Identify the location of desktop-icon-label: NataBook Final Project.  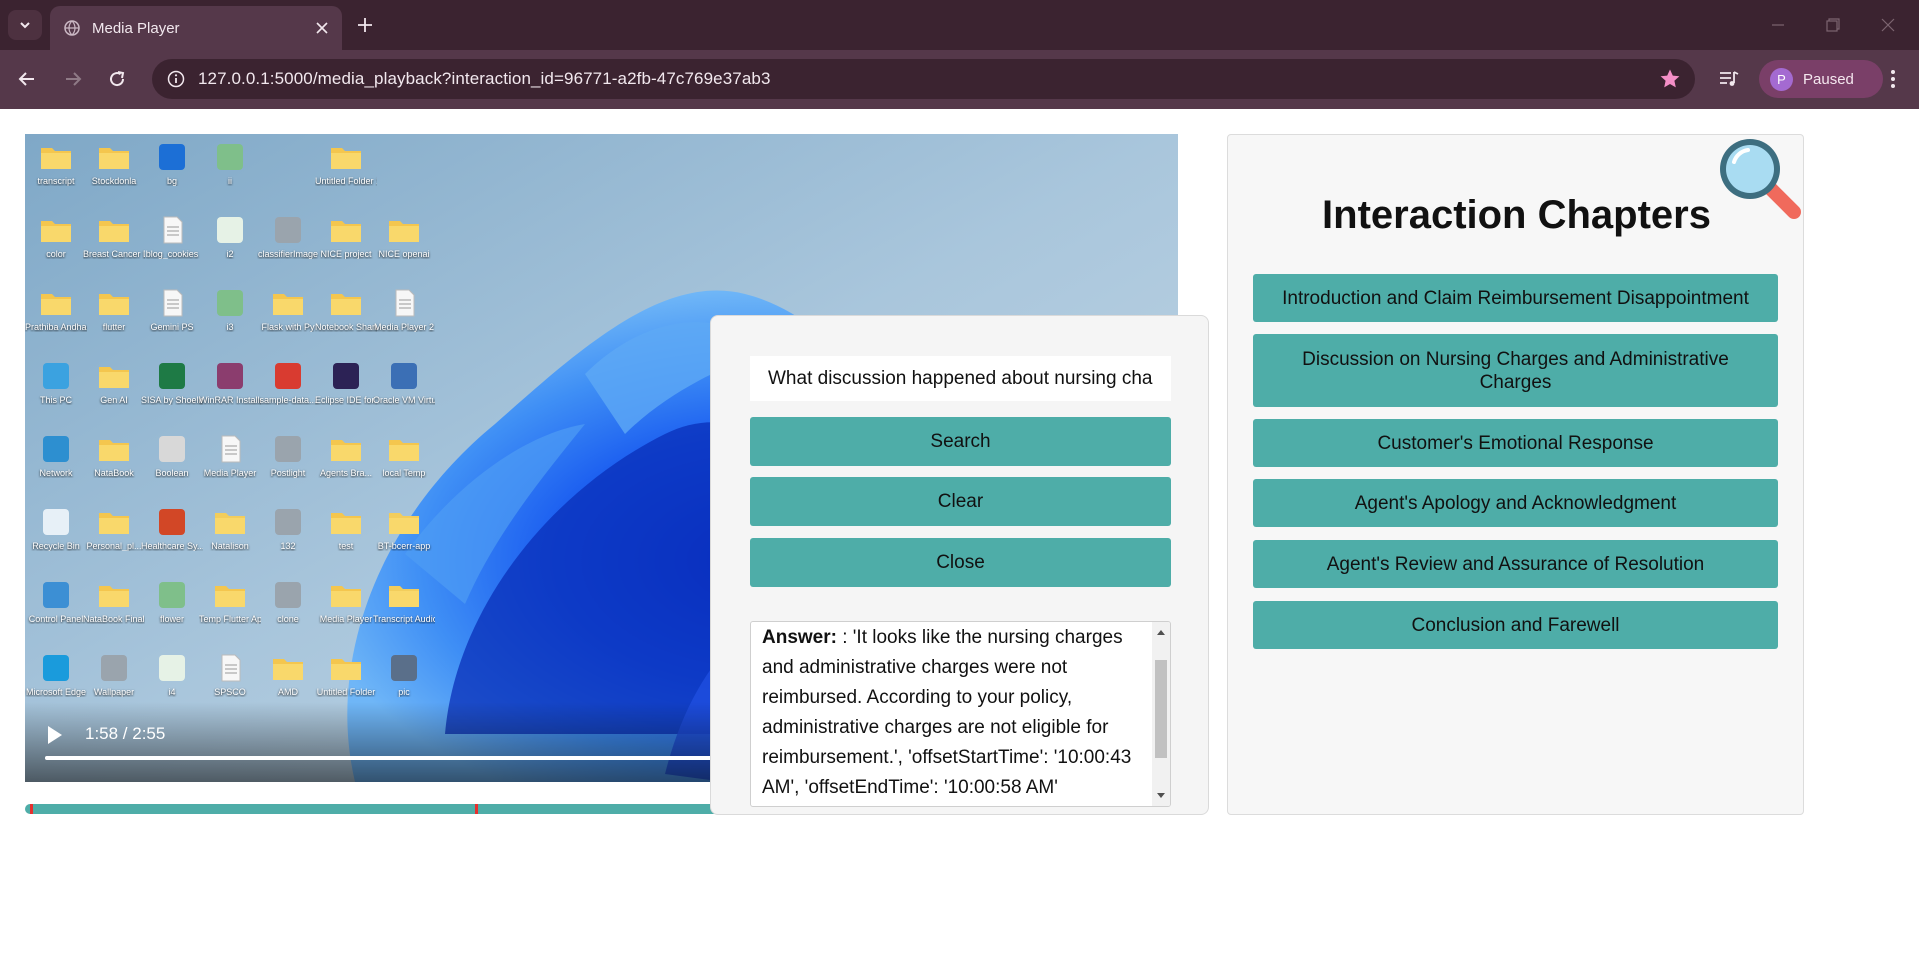
(114, 619).